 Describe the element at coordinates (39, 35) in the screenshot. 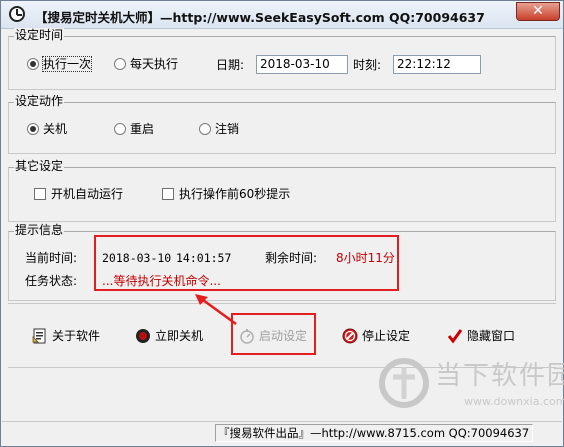

I see `schedule-group-title: 设定时间` at that location.